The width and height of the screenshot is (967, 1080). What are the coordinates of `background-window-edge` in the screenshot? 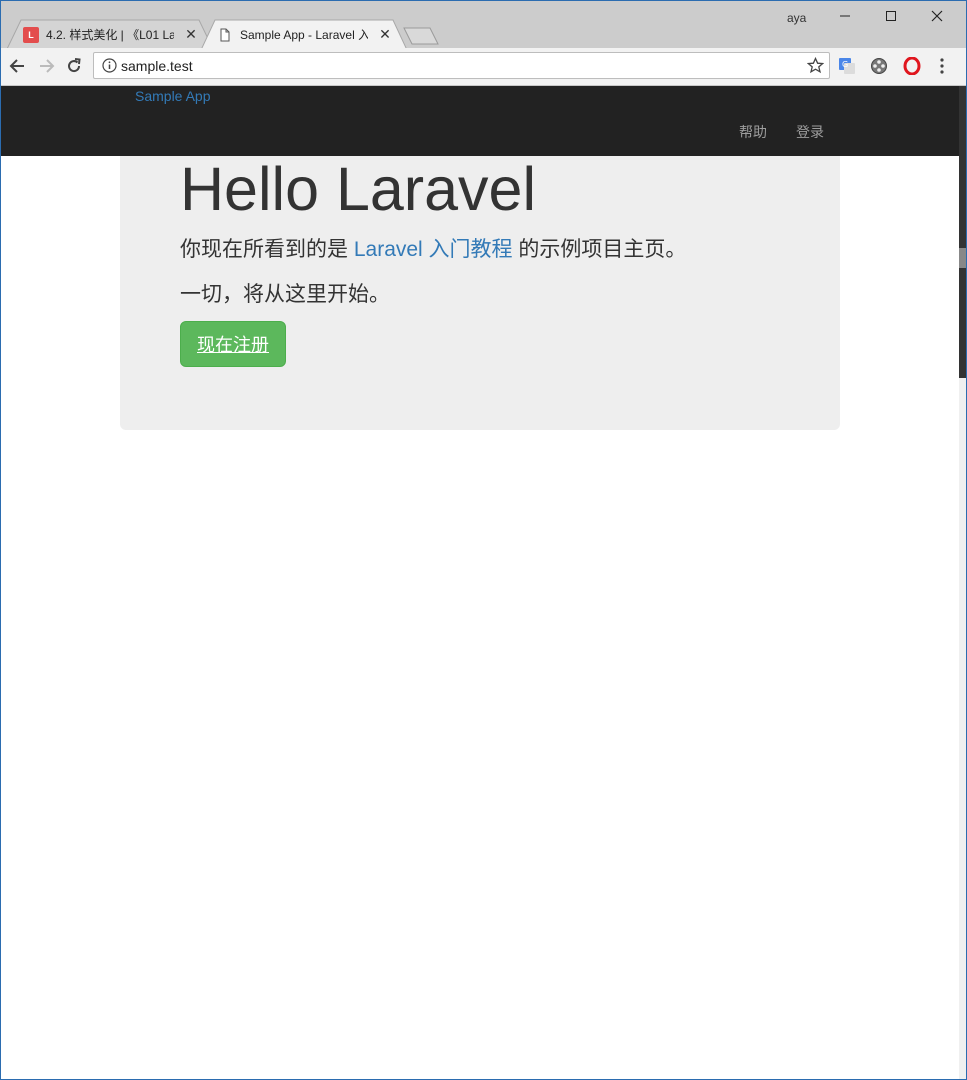 It's located at (963, 583).